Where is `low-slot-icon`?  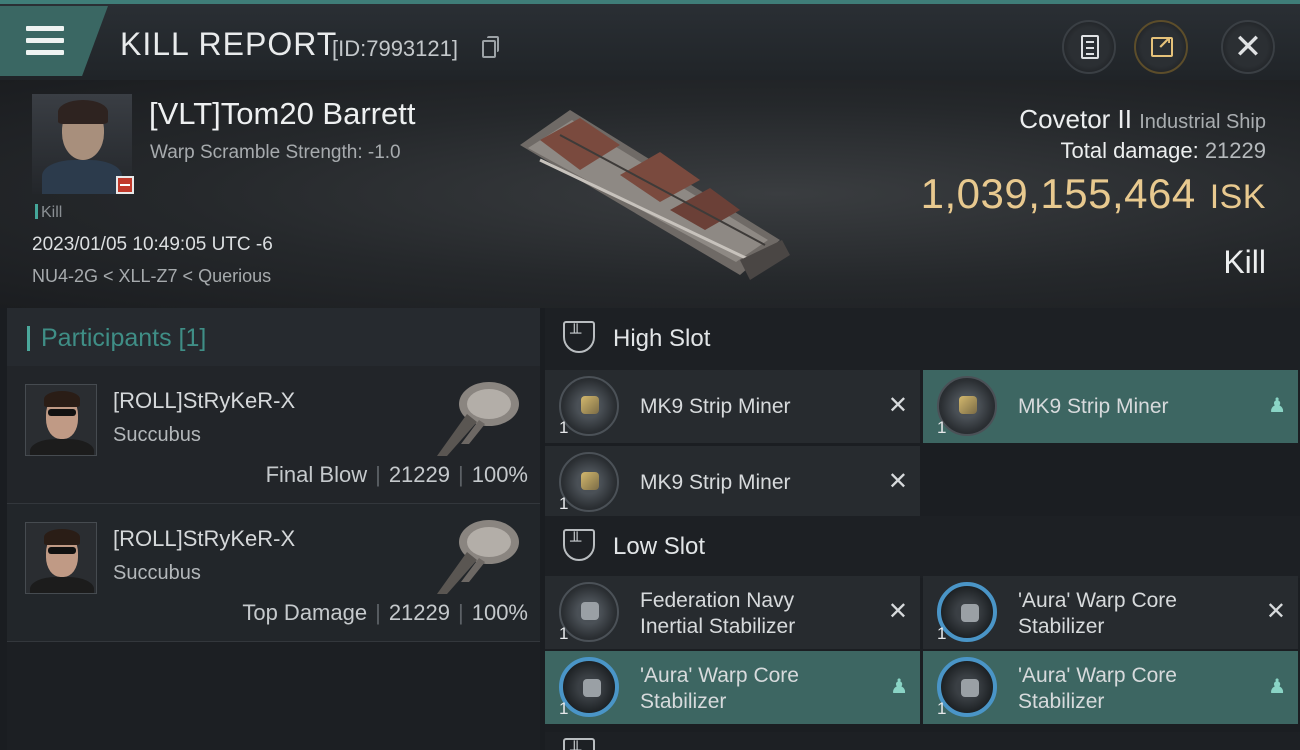
low-slot-icon is located at coordinates (579, 545).